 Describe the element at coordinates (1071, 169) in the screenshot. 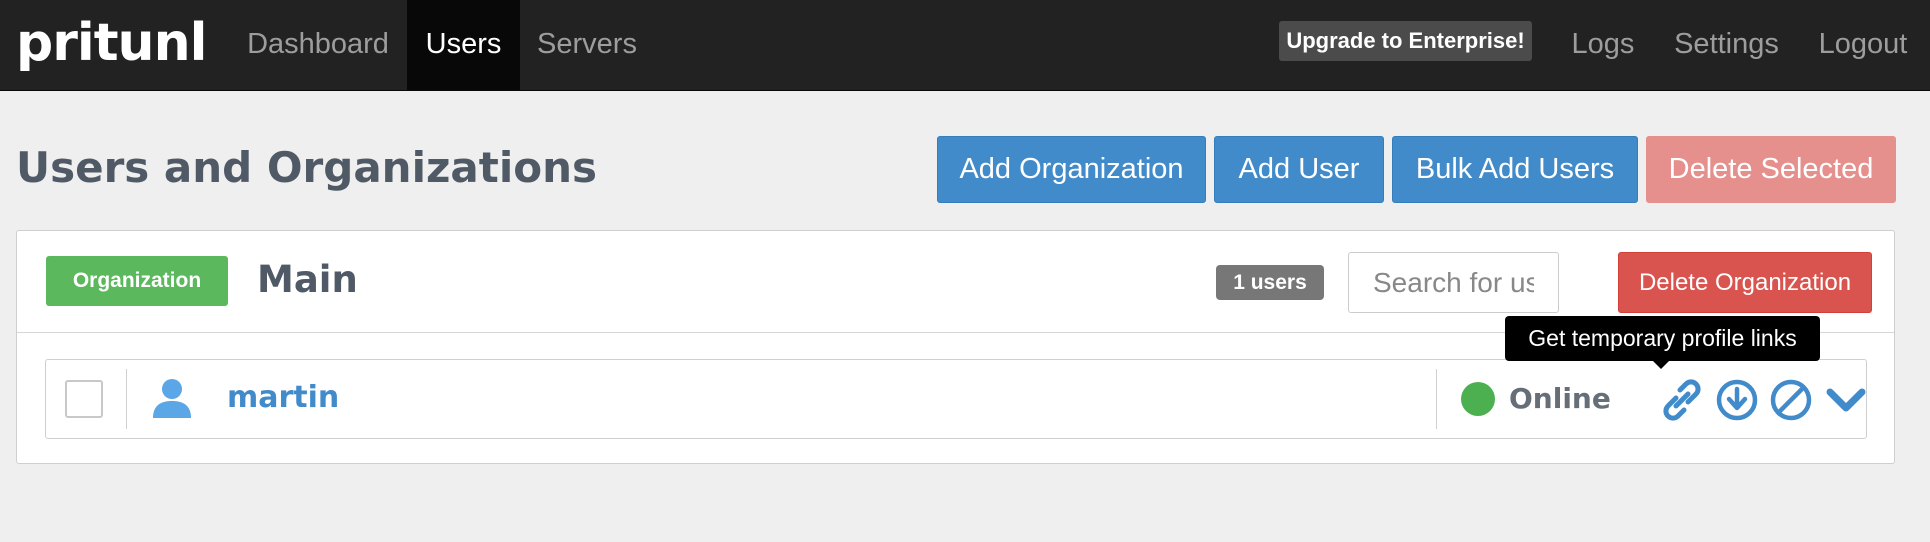

I see `add-organization-button: Add Organization` at that location.